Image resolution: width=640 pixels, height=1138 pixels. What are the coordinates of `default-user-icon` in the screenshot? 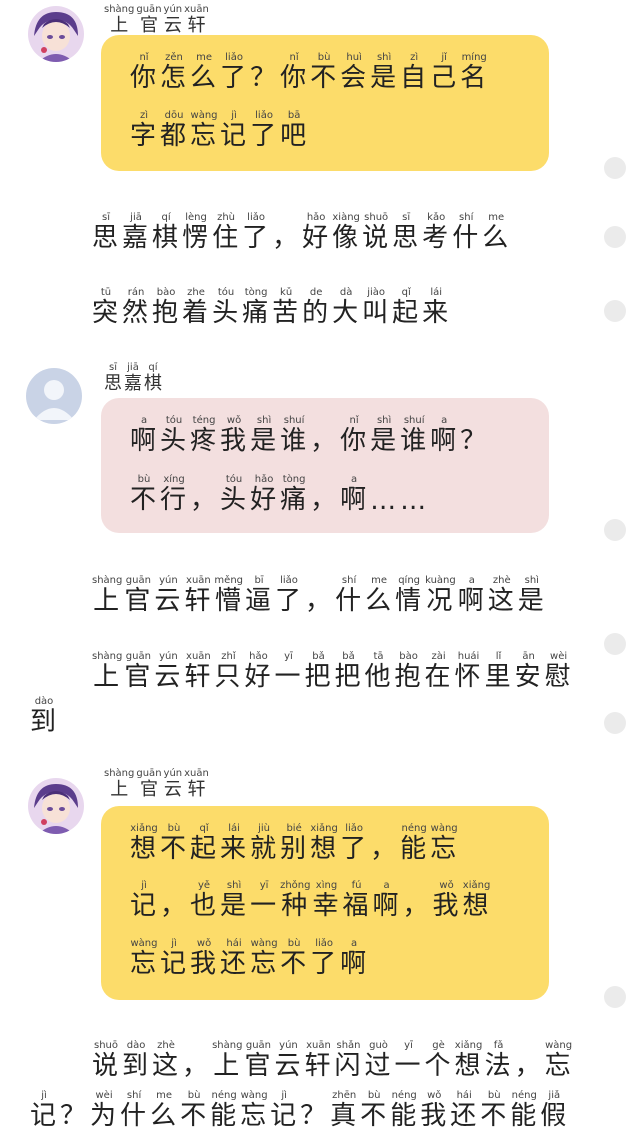 It's located at (54, 396).